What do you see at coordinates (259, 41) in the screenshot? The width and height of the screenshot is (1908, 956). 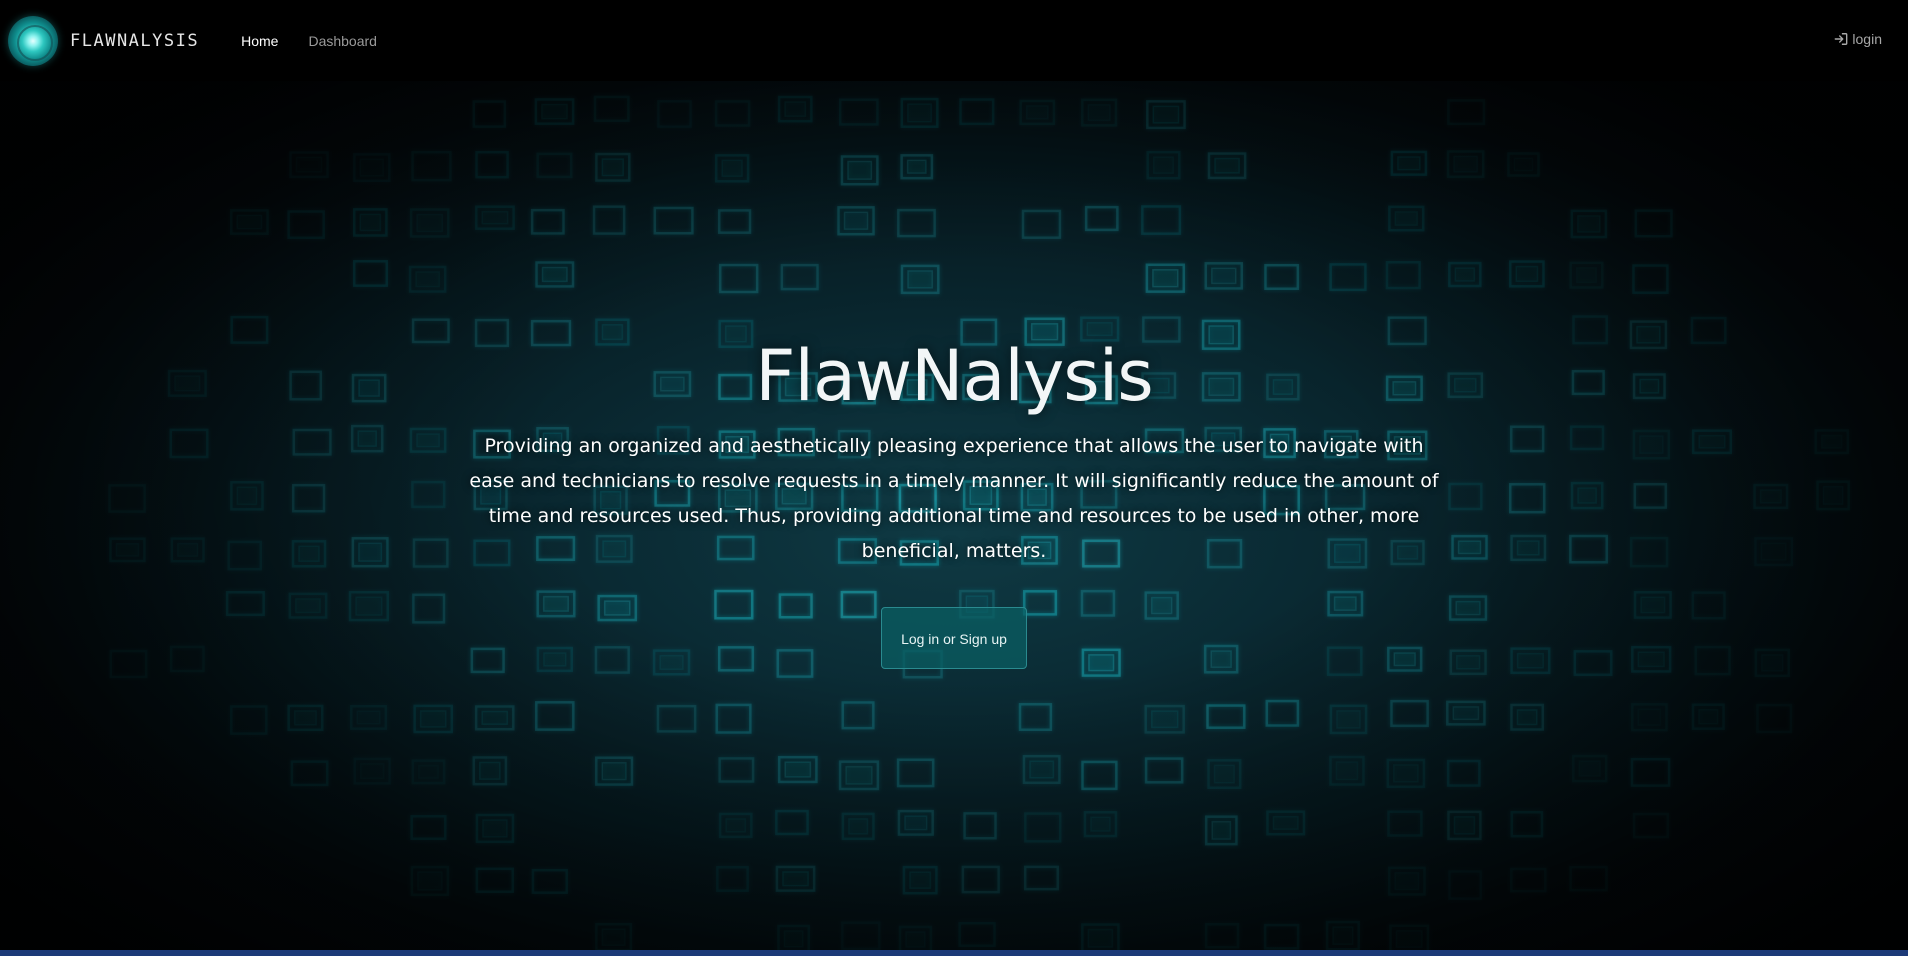 I see `nav-home-link: Home` at bounding box center [259, 41].